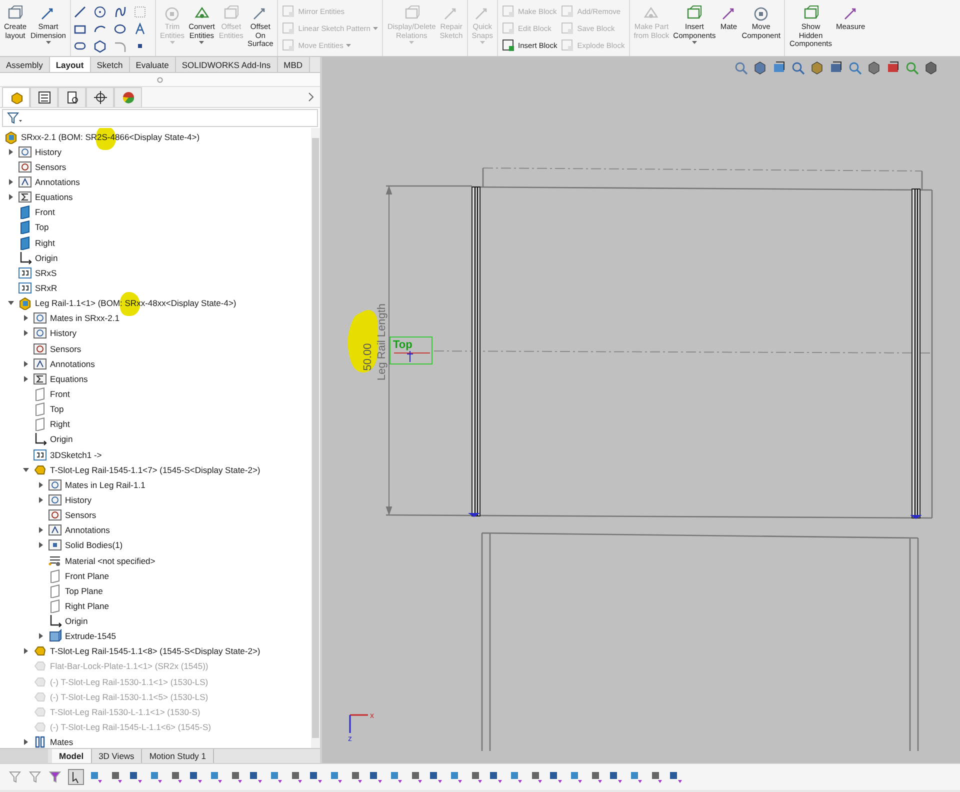  Describe the element at coordinates (160, 79) in the screenshot. I see `splitter-handle-icon` at that location.